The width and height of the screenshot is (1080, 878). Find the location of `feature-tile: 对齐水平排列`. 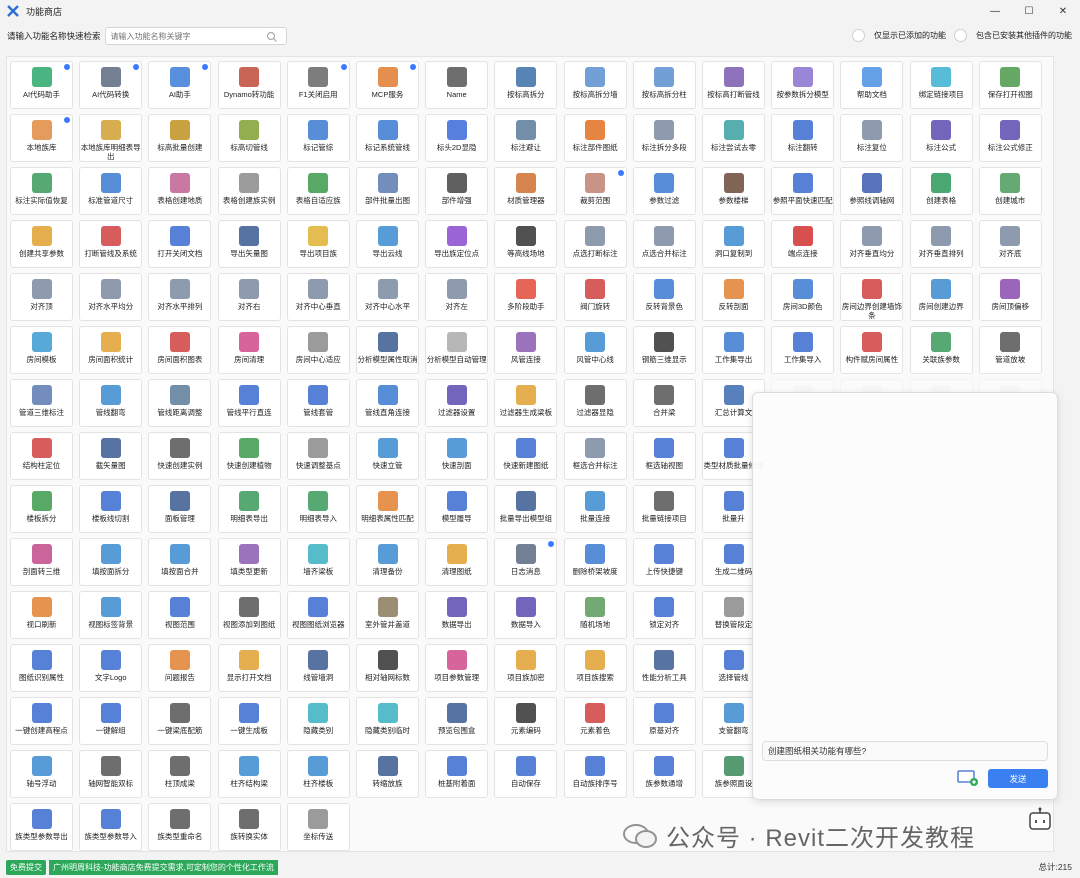

feature-tile: 对齐水平排列 is located at coordinates (180, 297).